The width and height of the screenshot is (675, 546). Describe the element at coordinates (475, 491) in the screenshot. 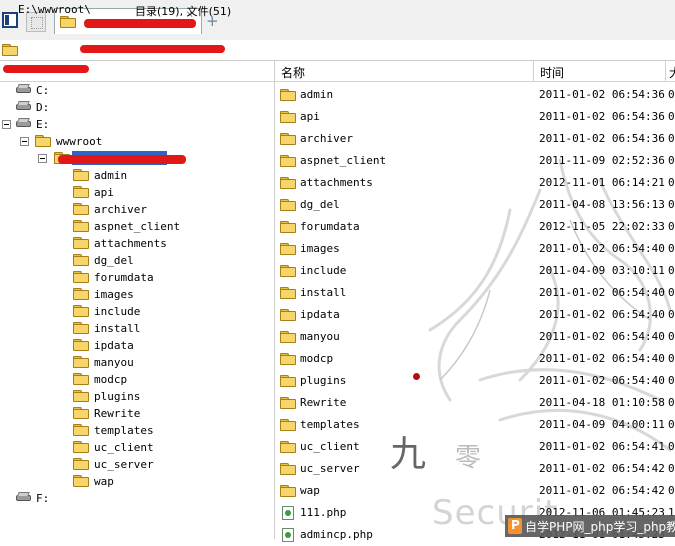

I see `list-item: wap 2011-01-02 06:54:42 0` at that location.